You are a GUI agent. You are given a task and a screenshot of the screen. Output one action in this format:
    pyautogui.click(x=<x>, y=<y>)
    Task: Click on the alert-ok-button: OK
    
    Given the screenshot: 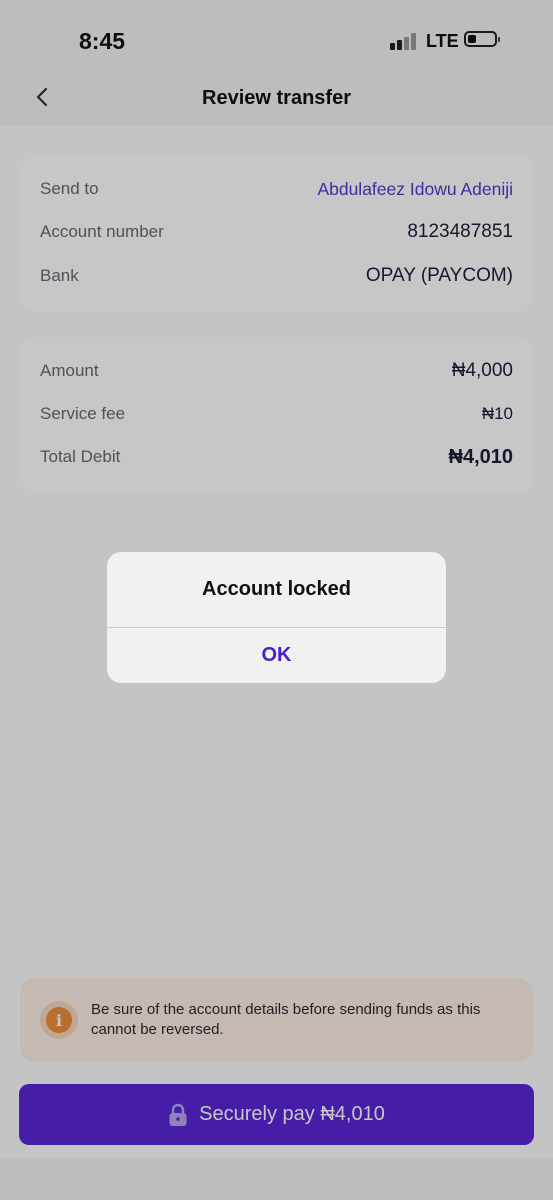 What is the action you would take?
    pyautogui.click(x=276, y=655)
    